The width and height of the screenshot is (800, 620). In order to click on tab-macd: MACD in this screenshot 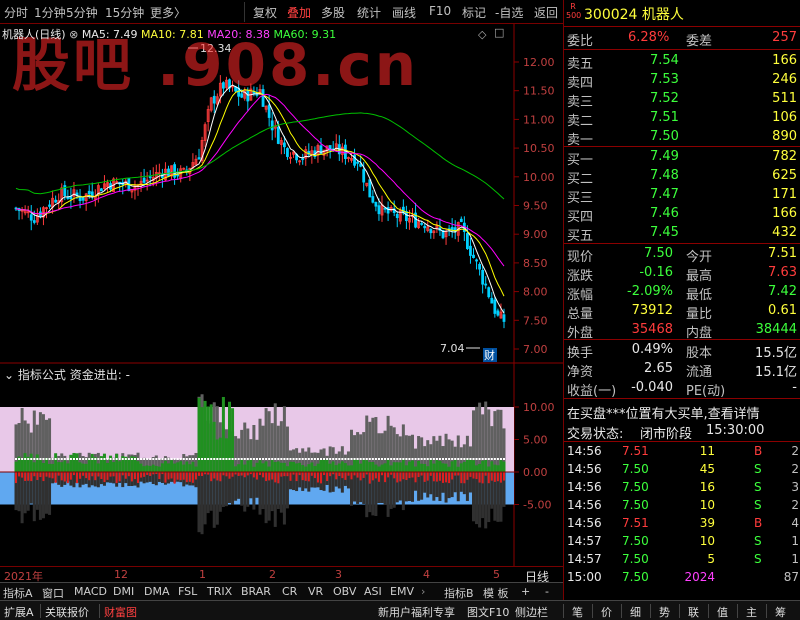, I will do `click(90, 591)`.